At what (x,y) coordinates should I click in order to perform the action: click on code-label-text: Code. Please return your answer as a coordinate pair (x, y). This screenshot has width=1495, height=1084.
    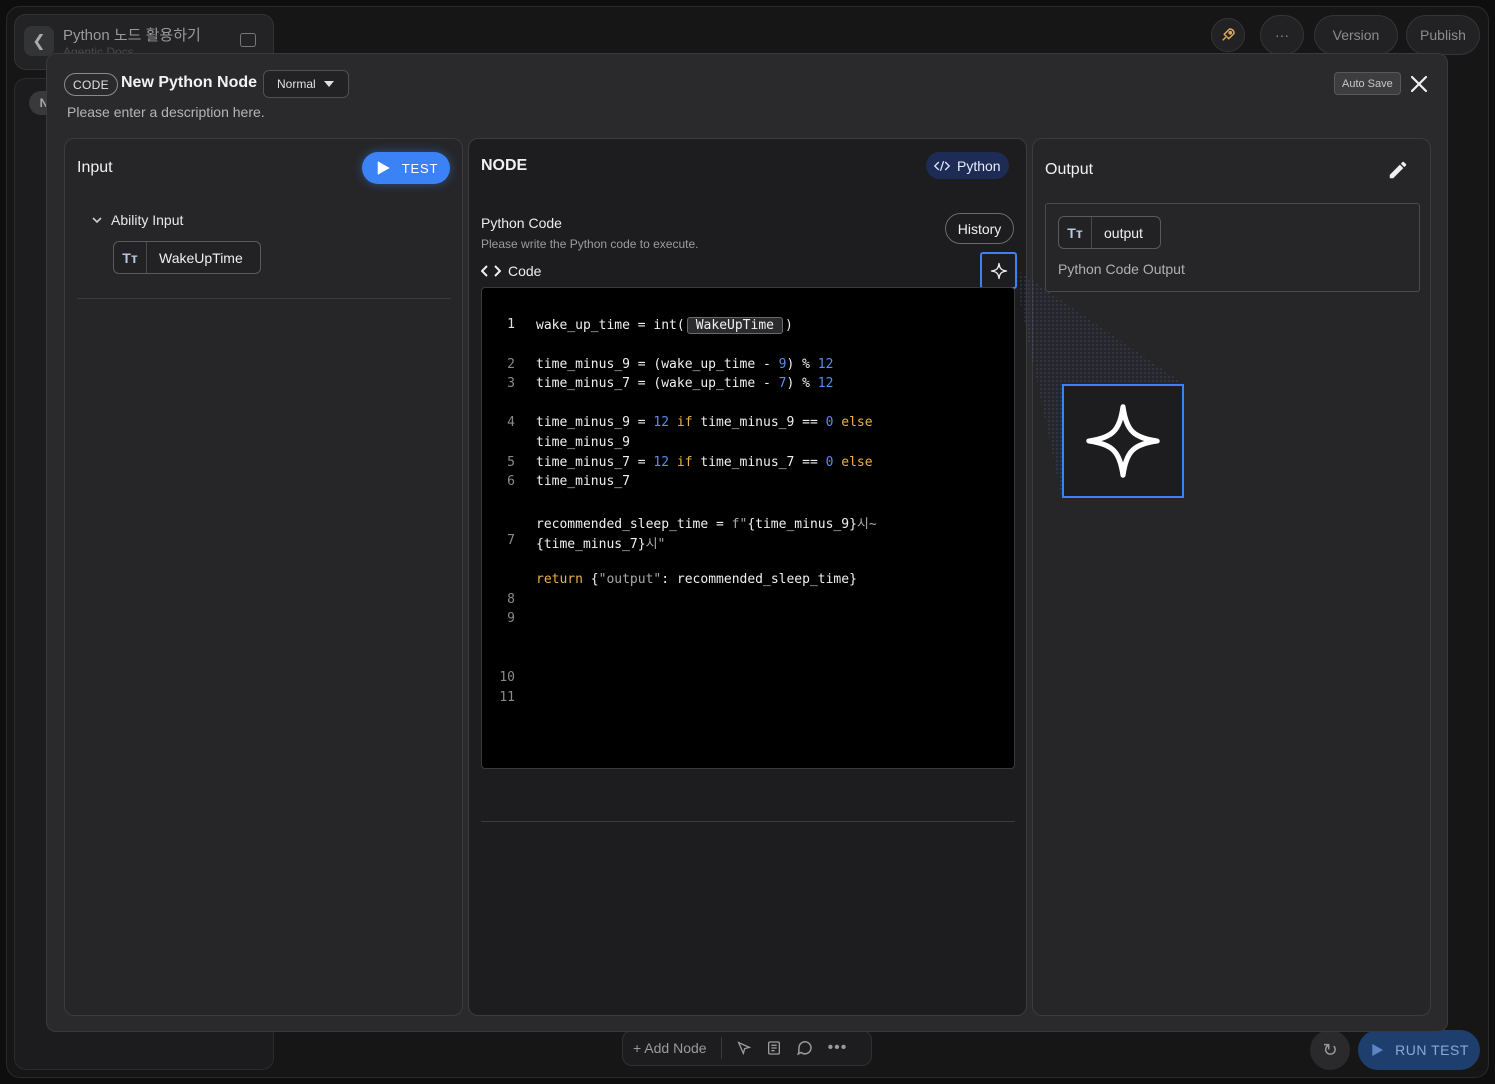
    Looking at the image, I should click on (525, 271).